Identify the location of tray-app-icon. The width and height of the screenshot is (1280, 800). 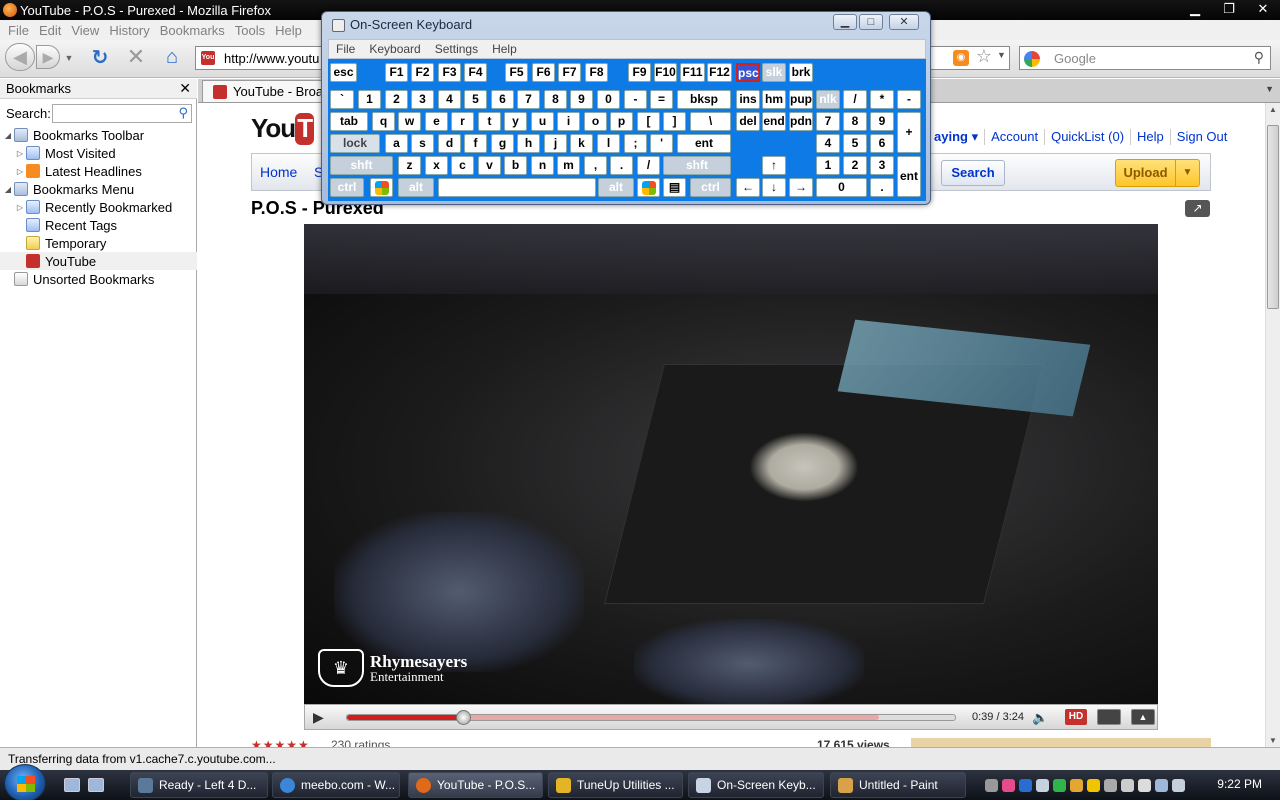
(1110, 785).